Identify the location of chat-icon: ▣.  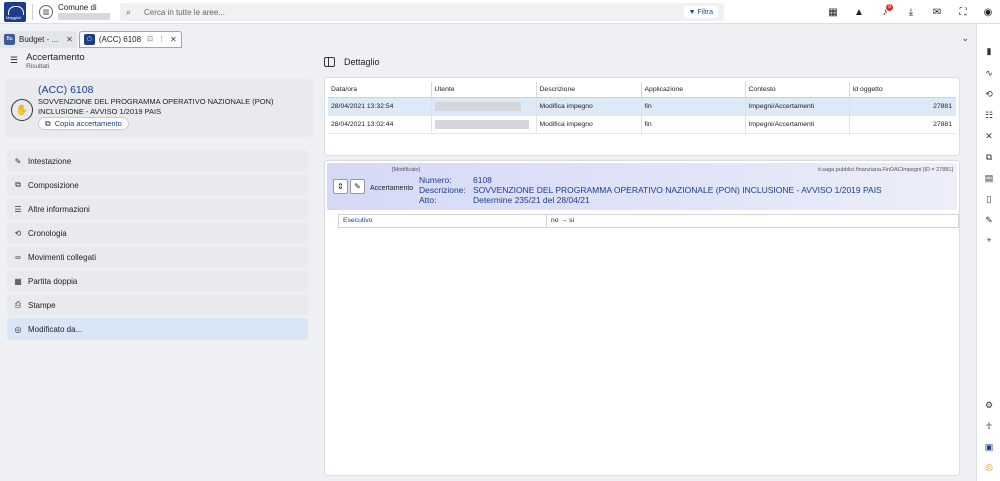
(988, 447).